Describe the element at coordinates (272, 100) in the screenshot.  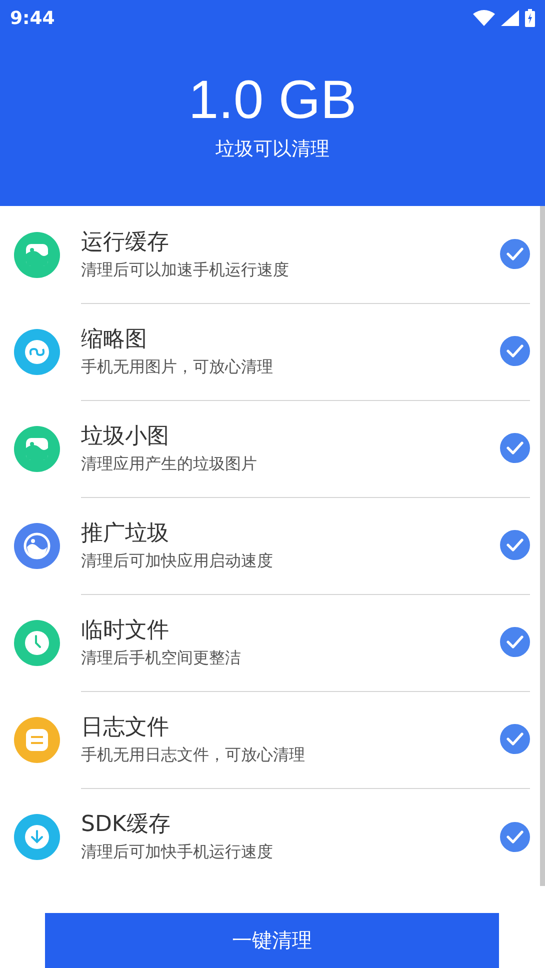
I see `junk-size: 1.0 GB` at that location.